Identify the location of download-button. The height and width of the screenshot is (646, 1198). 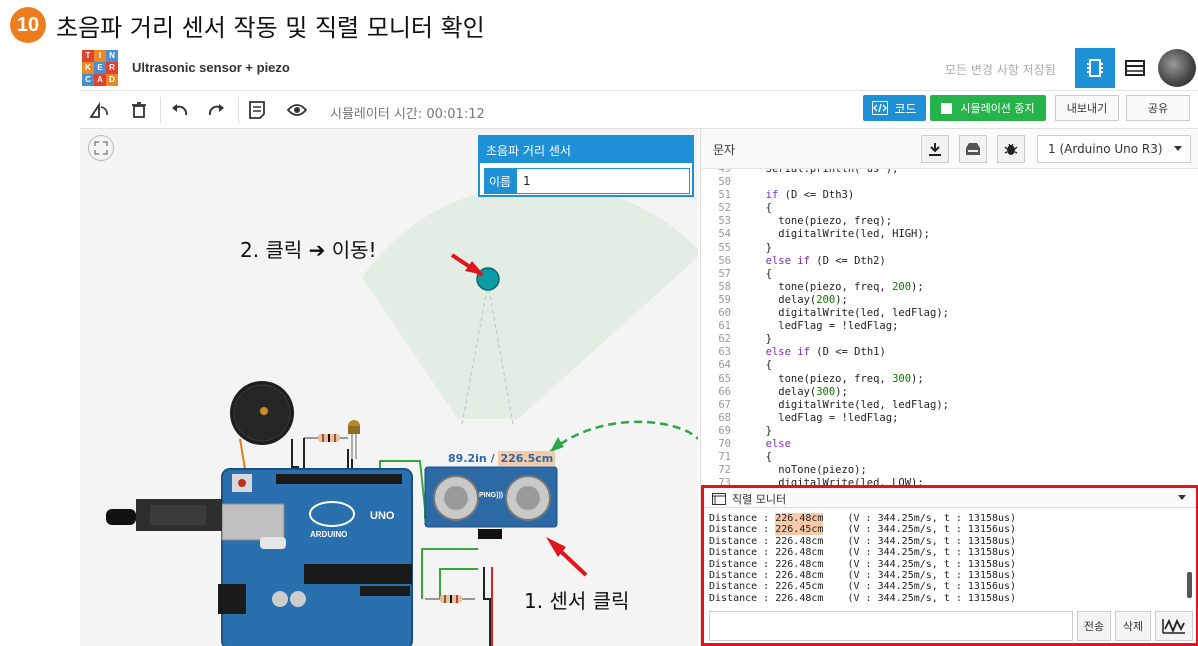
(935, 149).